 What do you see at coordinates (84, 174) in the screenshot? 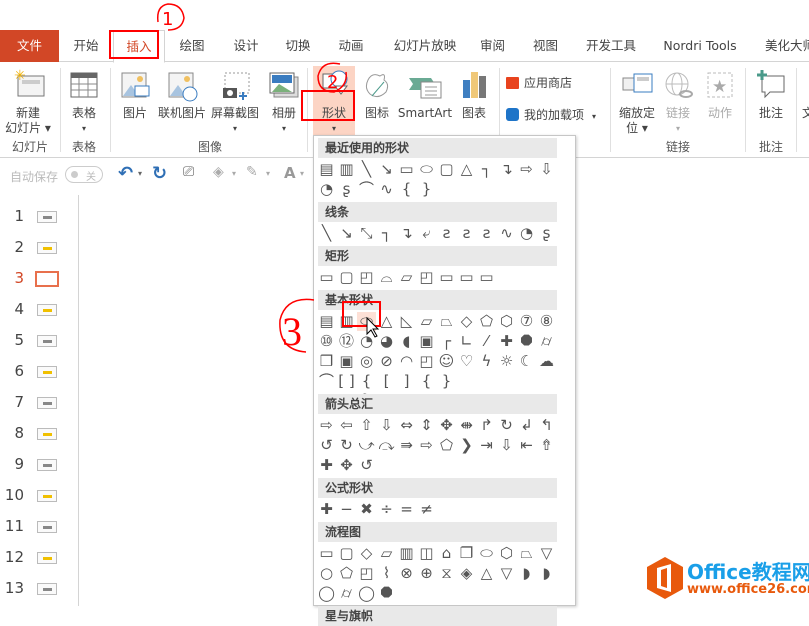
I see `autosave-toggle: 关` at bounding box center [84, 174].